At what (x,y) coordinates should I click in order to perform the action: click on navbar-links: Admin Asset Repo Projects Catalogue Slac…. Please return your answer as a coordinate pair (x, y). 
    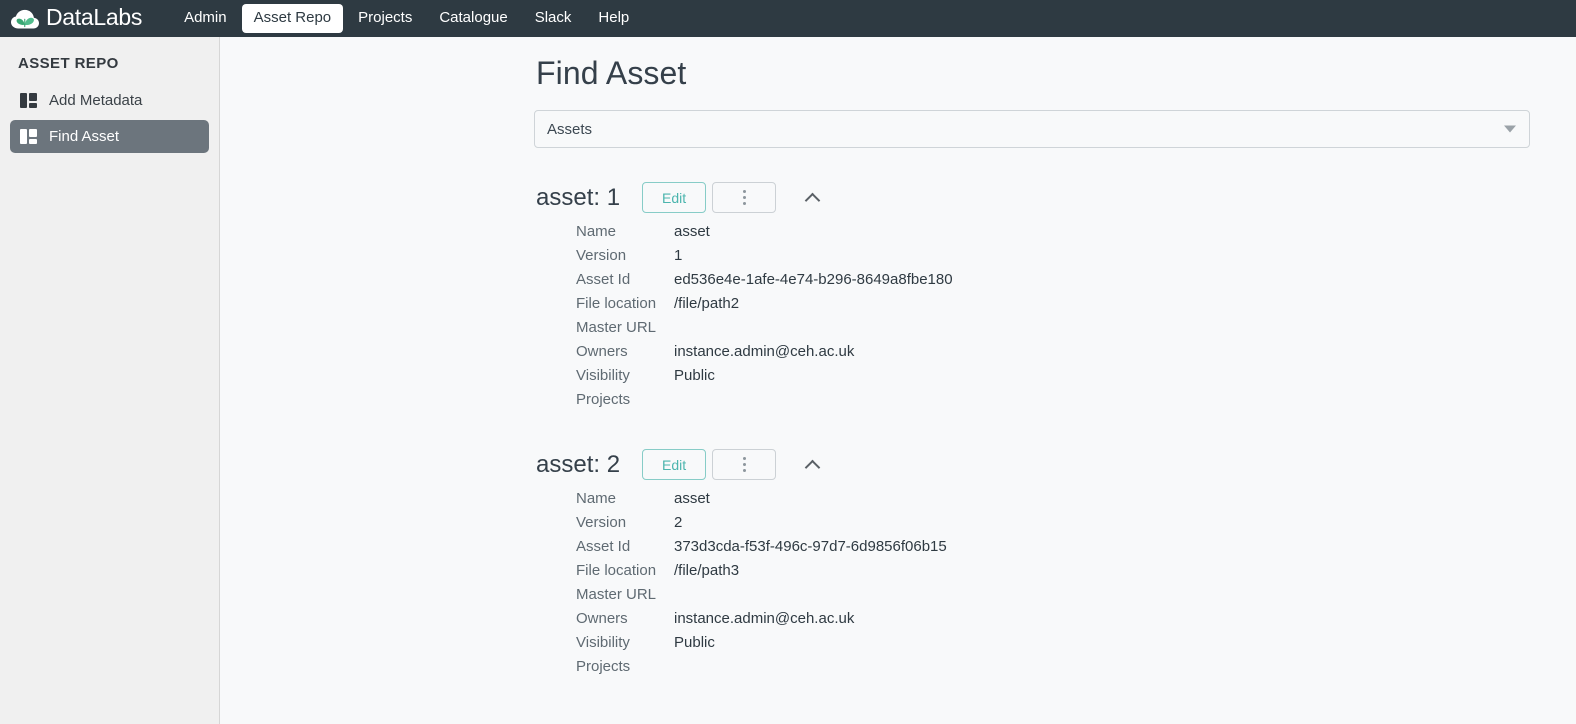
    Looking at the image, I should click on (406, 18).